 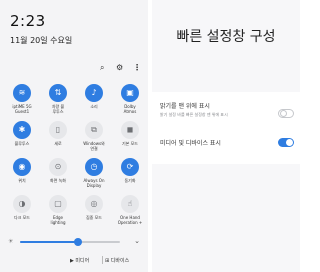 I want to click on quick-toggle-tile: ≋ iptiME 5G Guest1, so click(x=22, y=99).